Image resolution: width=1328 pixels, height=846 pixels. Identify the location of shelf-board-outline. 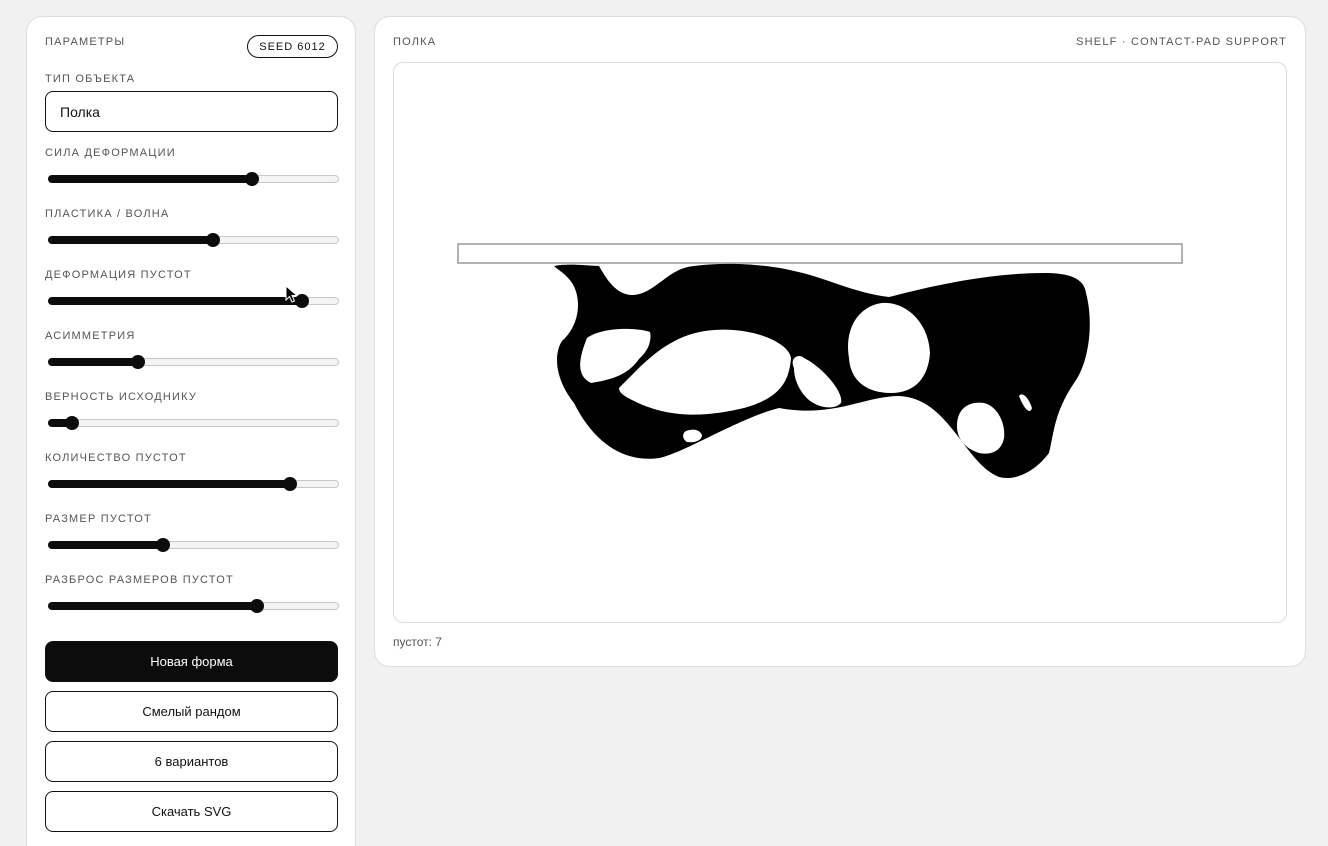
(820, 253).